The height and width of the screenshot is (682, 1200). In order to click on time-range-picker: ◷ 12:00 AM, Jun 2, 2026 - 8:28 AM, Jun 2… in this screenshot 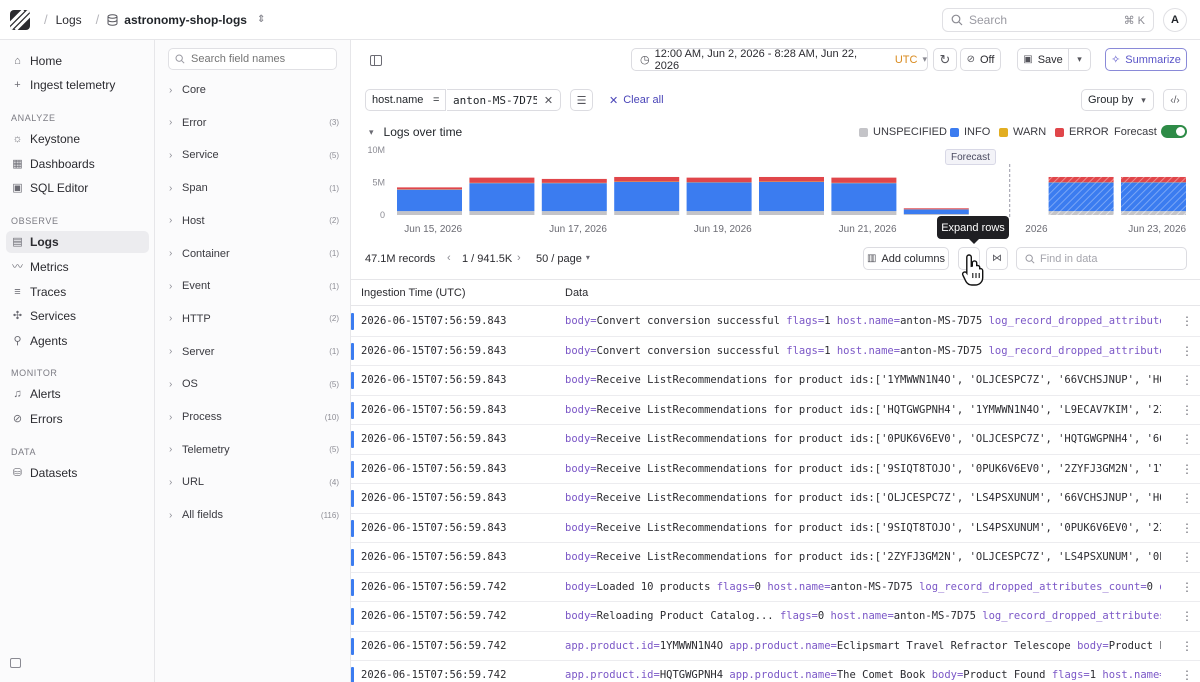, I will do `click(779, 60)`.